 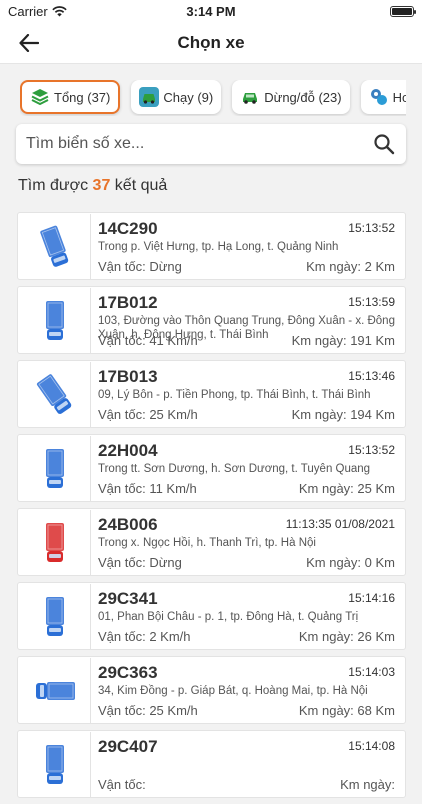 What do you see at coordinates (383, 97) in the screenshot?
I see `filter-activity: Hoạt đ` at bounding box center [383, 97].